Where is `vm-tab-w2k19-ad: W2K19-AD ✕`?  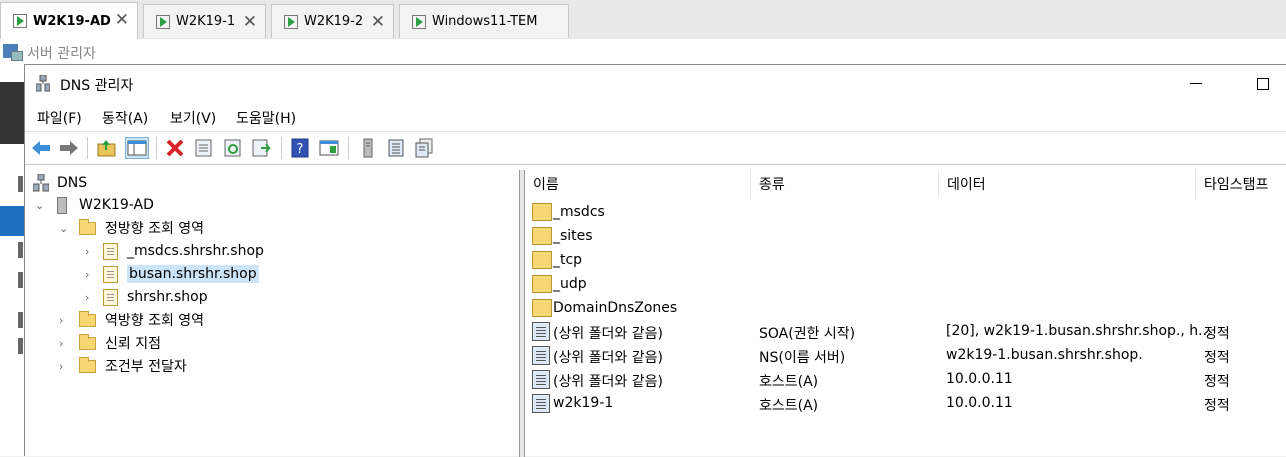 vm-tab-w2k19-ad: W2K19-AD ✕ is located at coordinates (69, 20).